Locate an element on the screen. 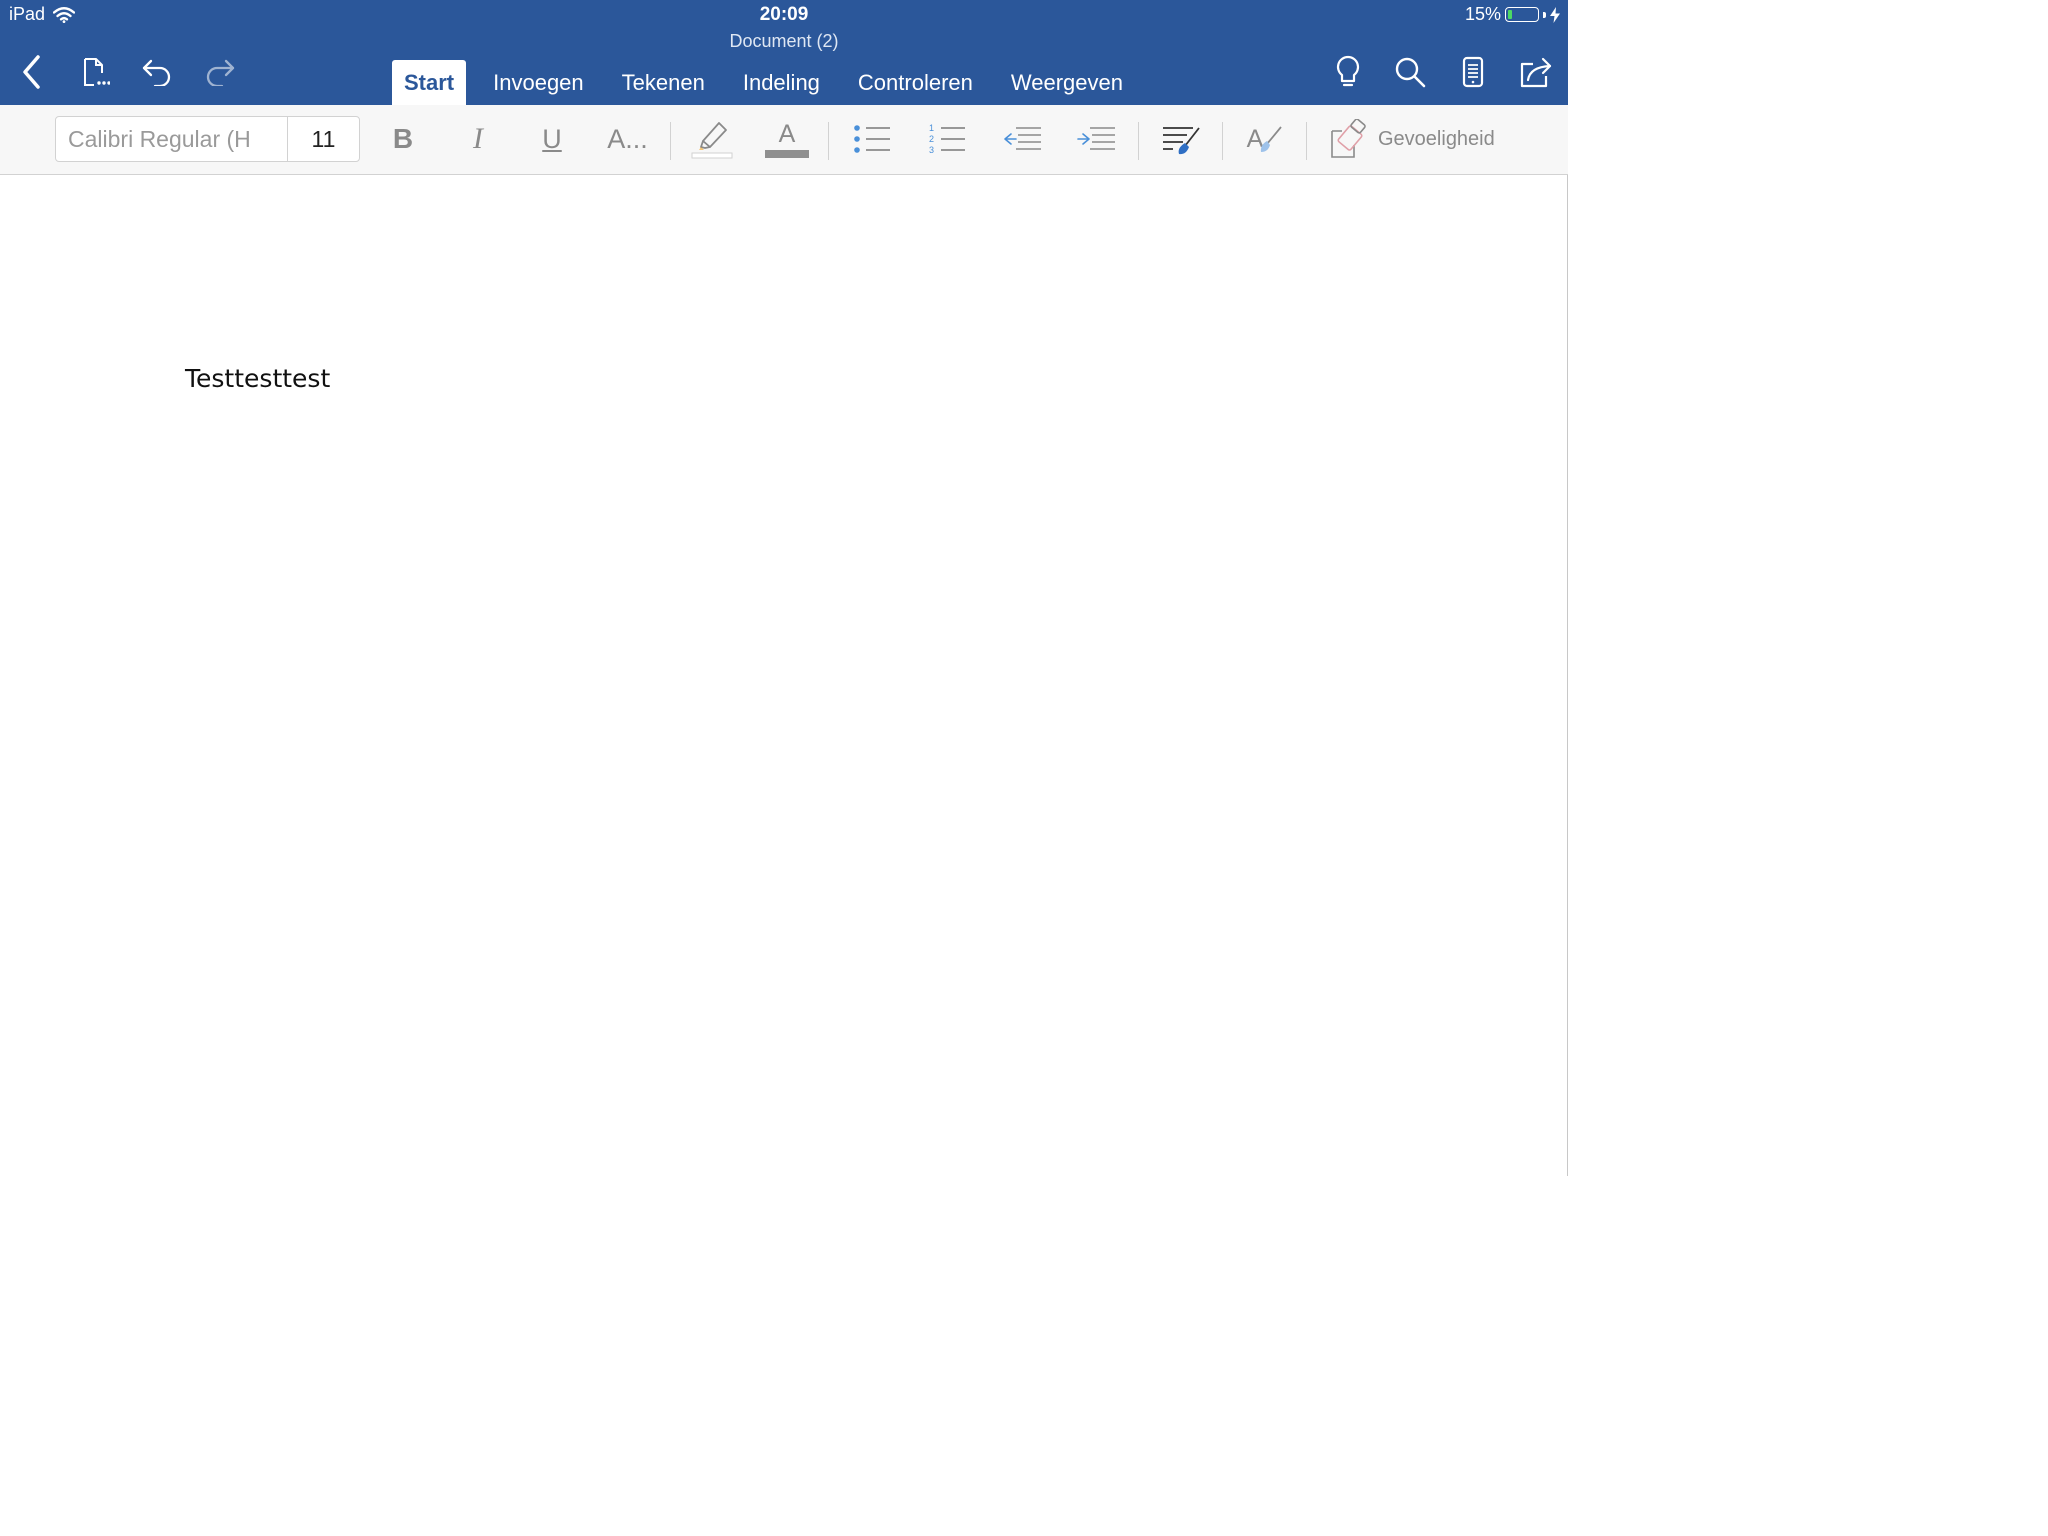  tell-me-button is located at coordinates (1348, 72).